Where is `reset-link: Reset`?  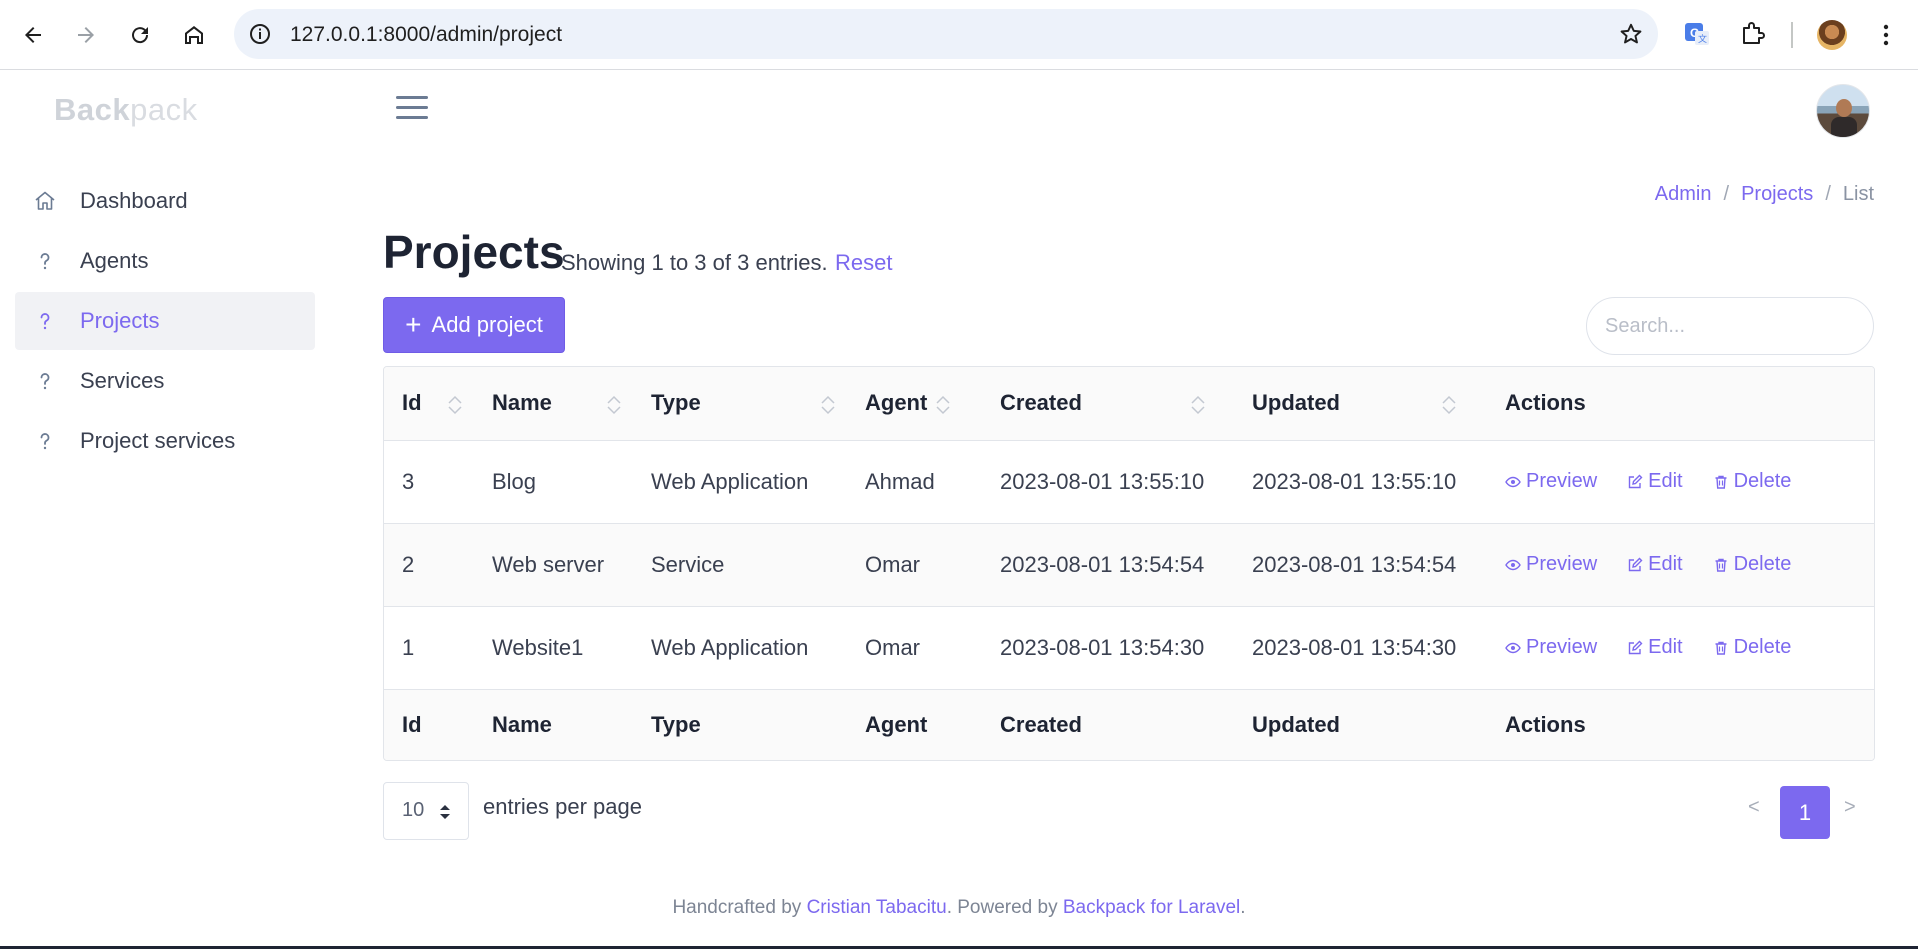
reset-link: Reset is located at coordinates (863, 263).